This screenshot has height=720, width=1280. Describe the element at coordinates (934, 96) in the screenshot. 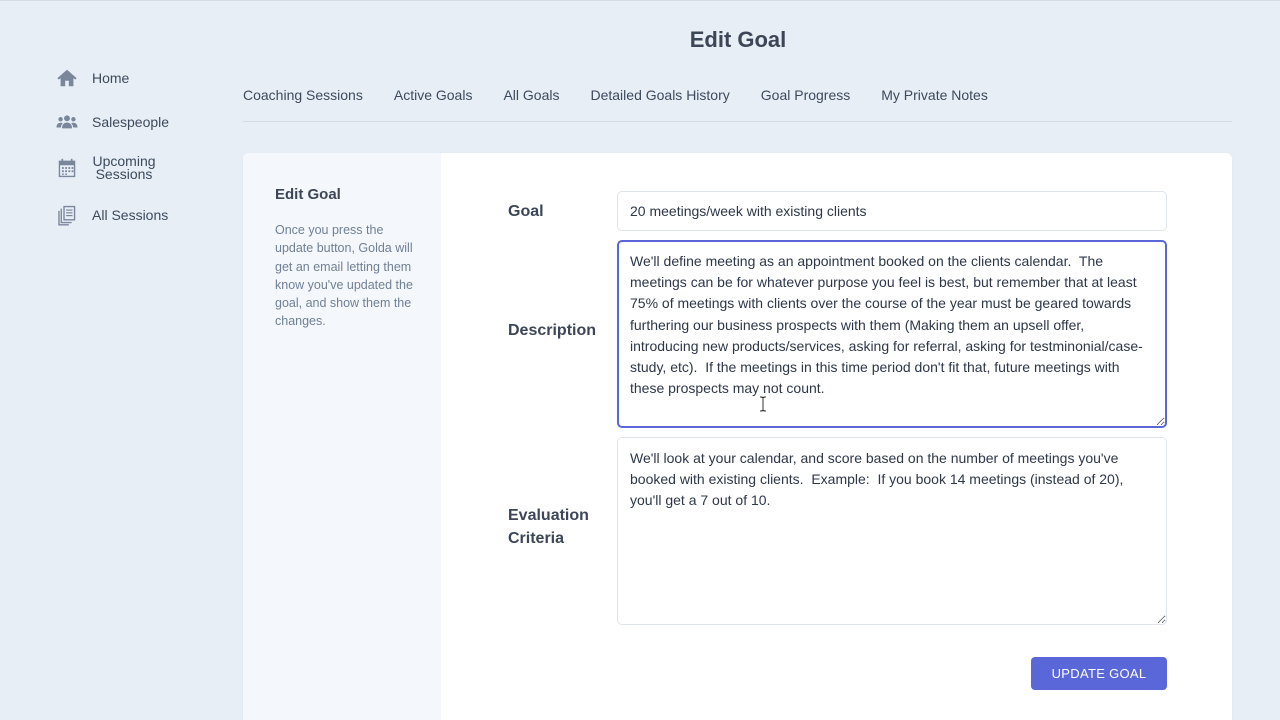

I see `tab-my-private-notes: My Private Notes` at that location.